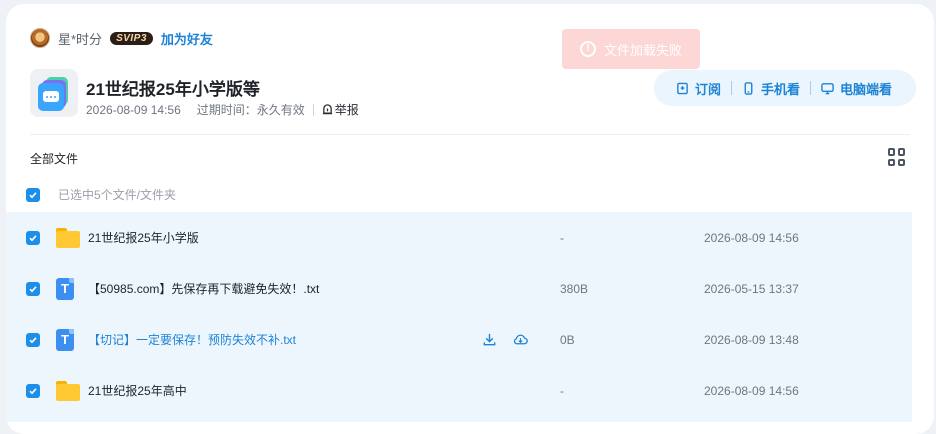 The image size is (936, 434). Describe the element at coordinates (587, 49) in the screenshot. I see `alert-circle-icon: !` at that location.